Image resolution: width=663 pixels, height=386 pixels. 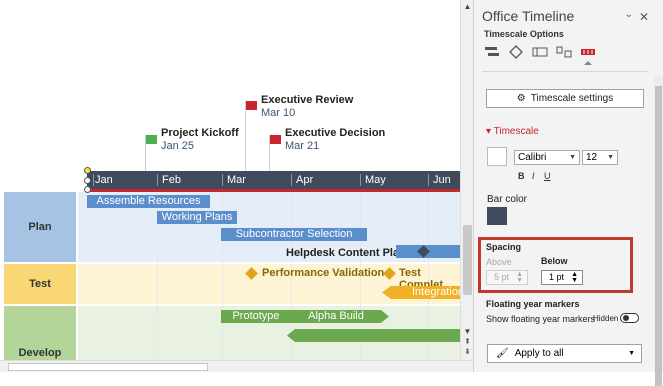 What do you see at coordinates (442, 180) in the screenshot?
I see `month-label: Jun` at bounding box center [442, 180].